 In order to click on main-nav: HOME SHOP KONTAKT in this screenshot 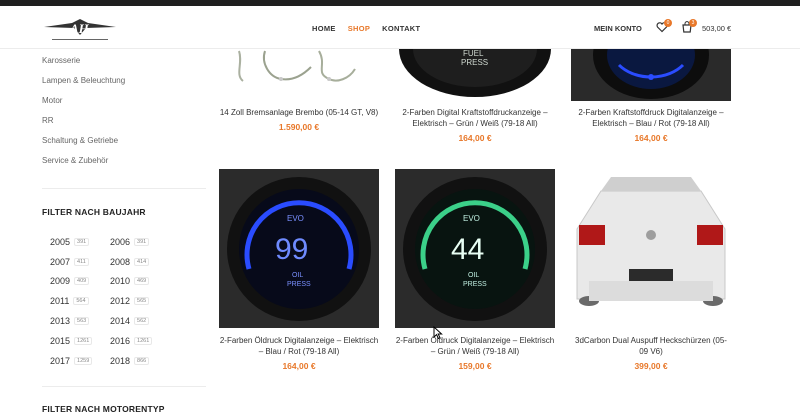, I will do `click(366, 28)`.